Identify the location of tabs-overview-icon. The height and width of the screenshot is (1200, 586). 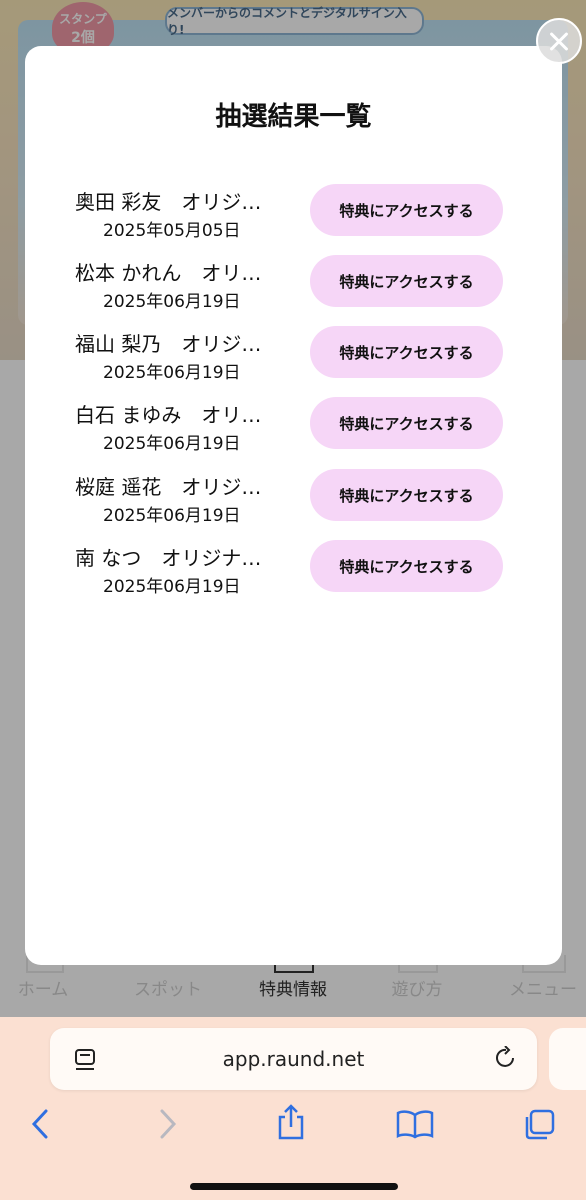
(539, 1125).